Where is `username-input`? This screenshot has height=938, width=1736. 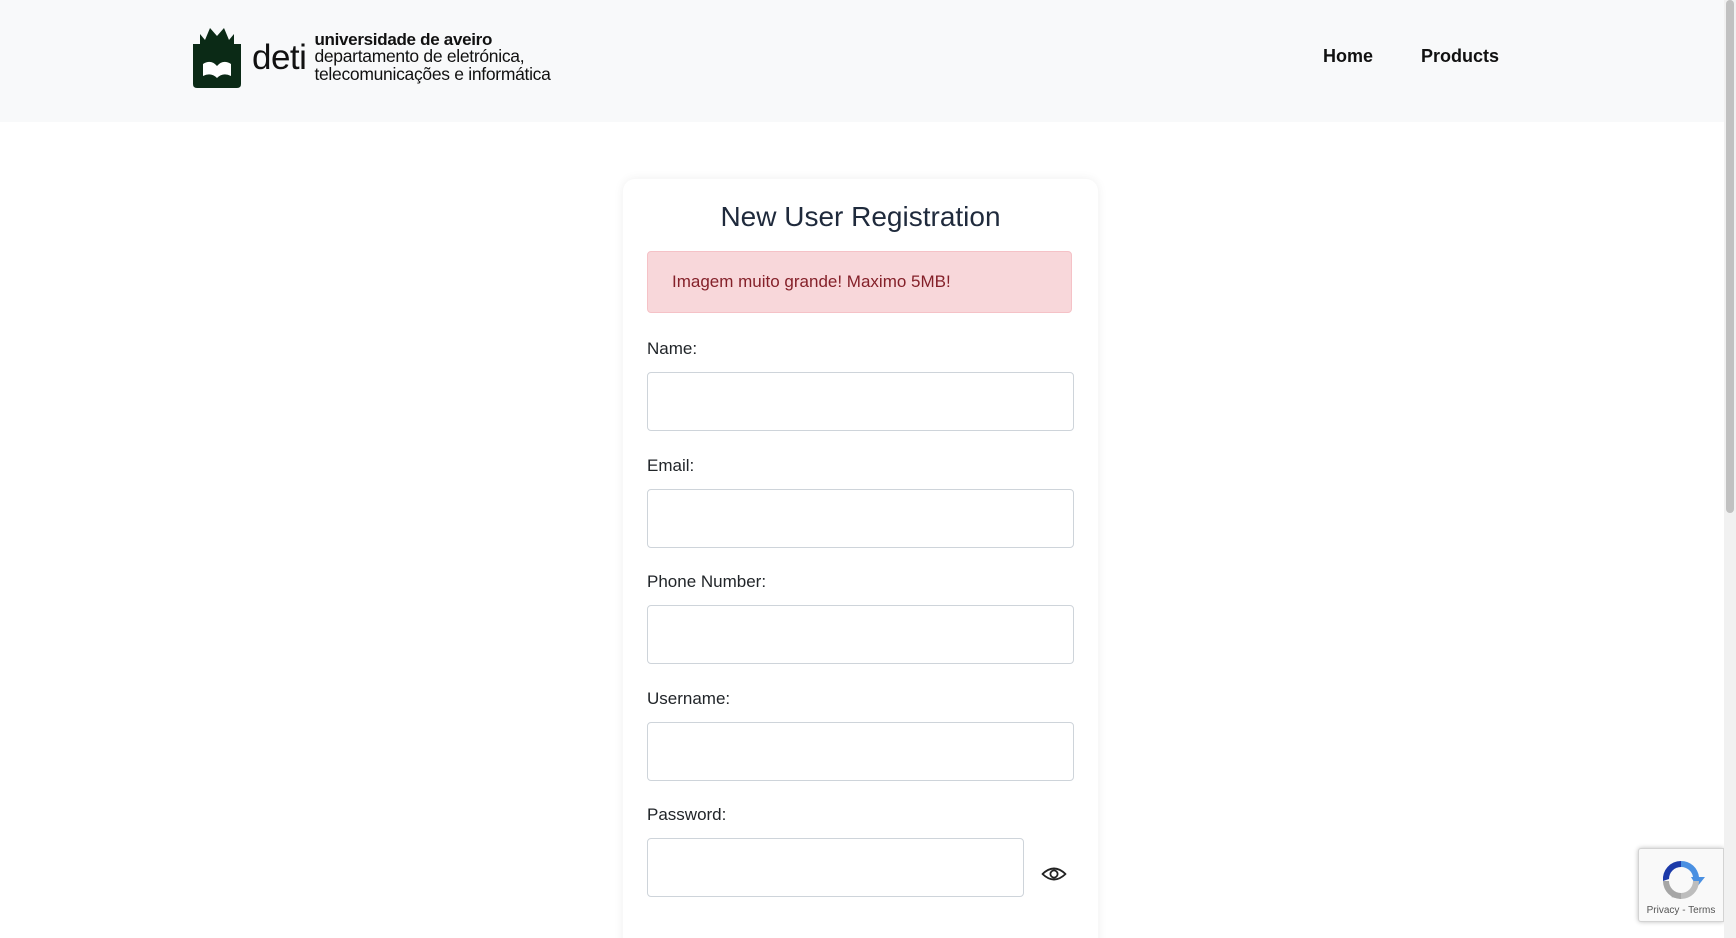 username-input is located at coordinates (860, 751).